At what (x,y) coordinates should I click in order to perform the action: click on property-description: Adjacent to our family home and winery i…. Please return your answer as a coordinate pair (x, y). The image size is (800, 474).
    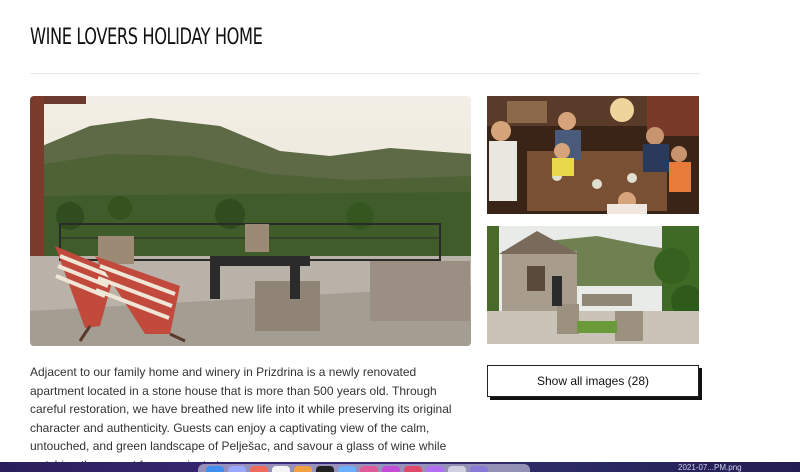
    Looking at the image, I should click on (241, 418).